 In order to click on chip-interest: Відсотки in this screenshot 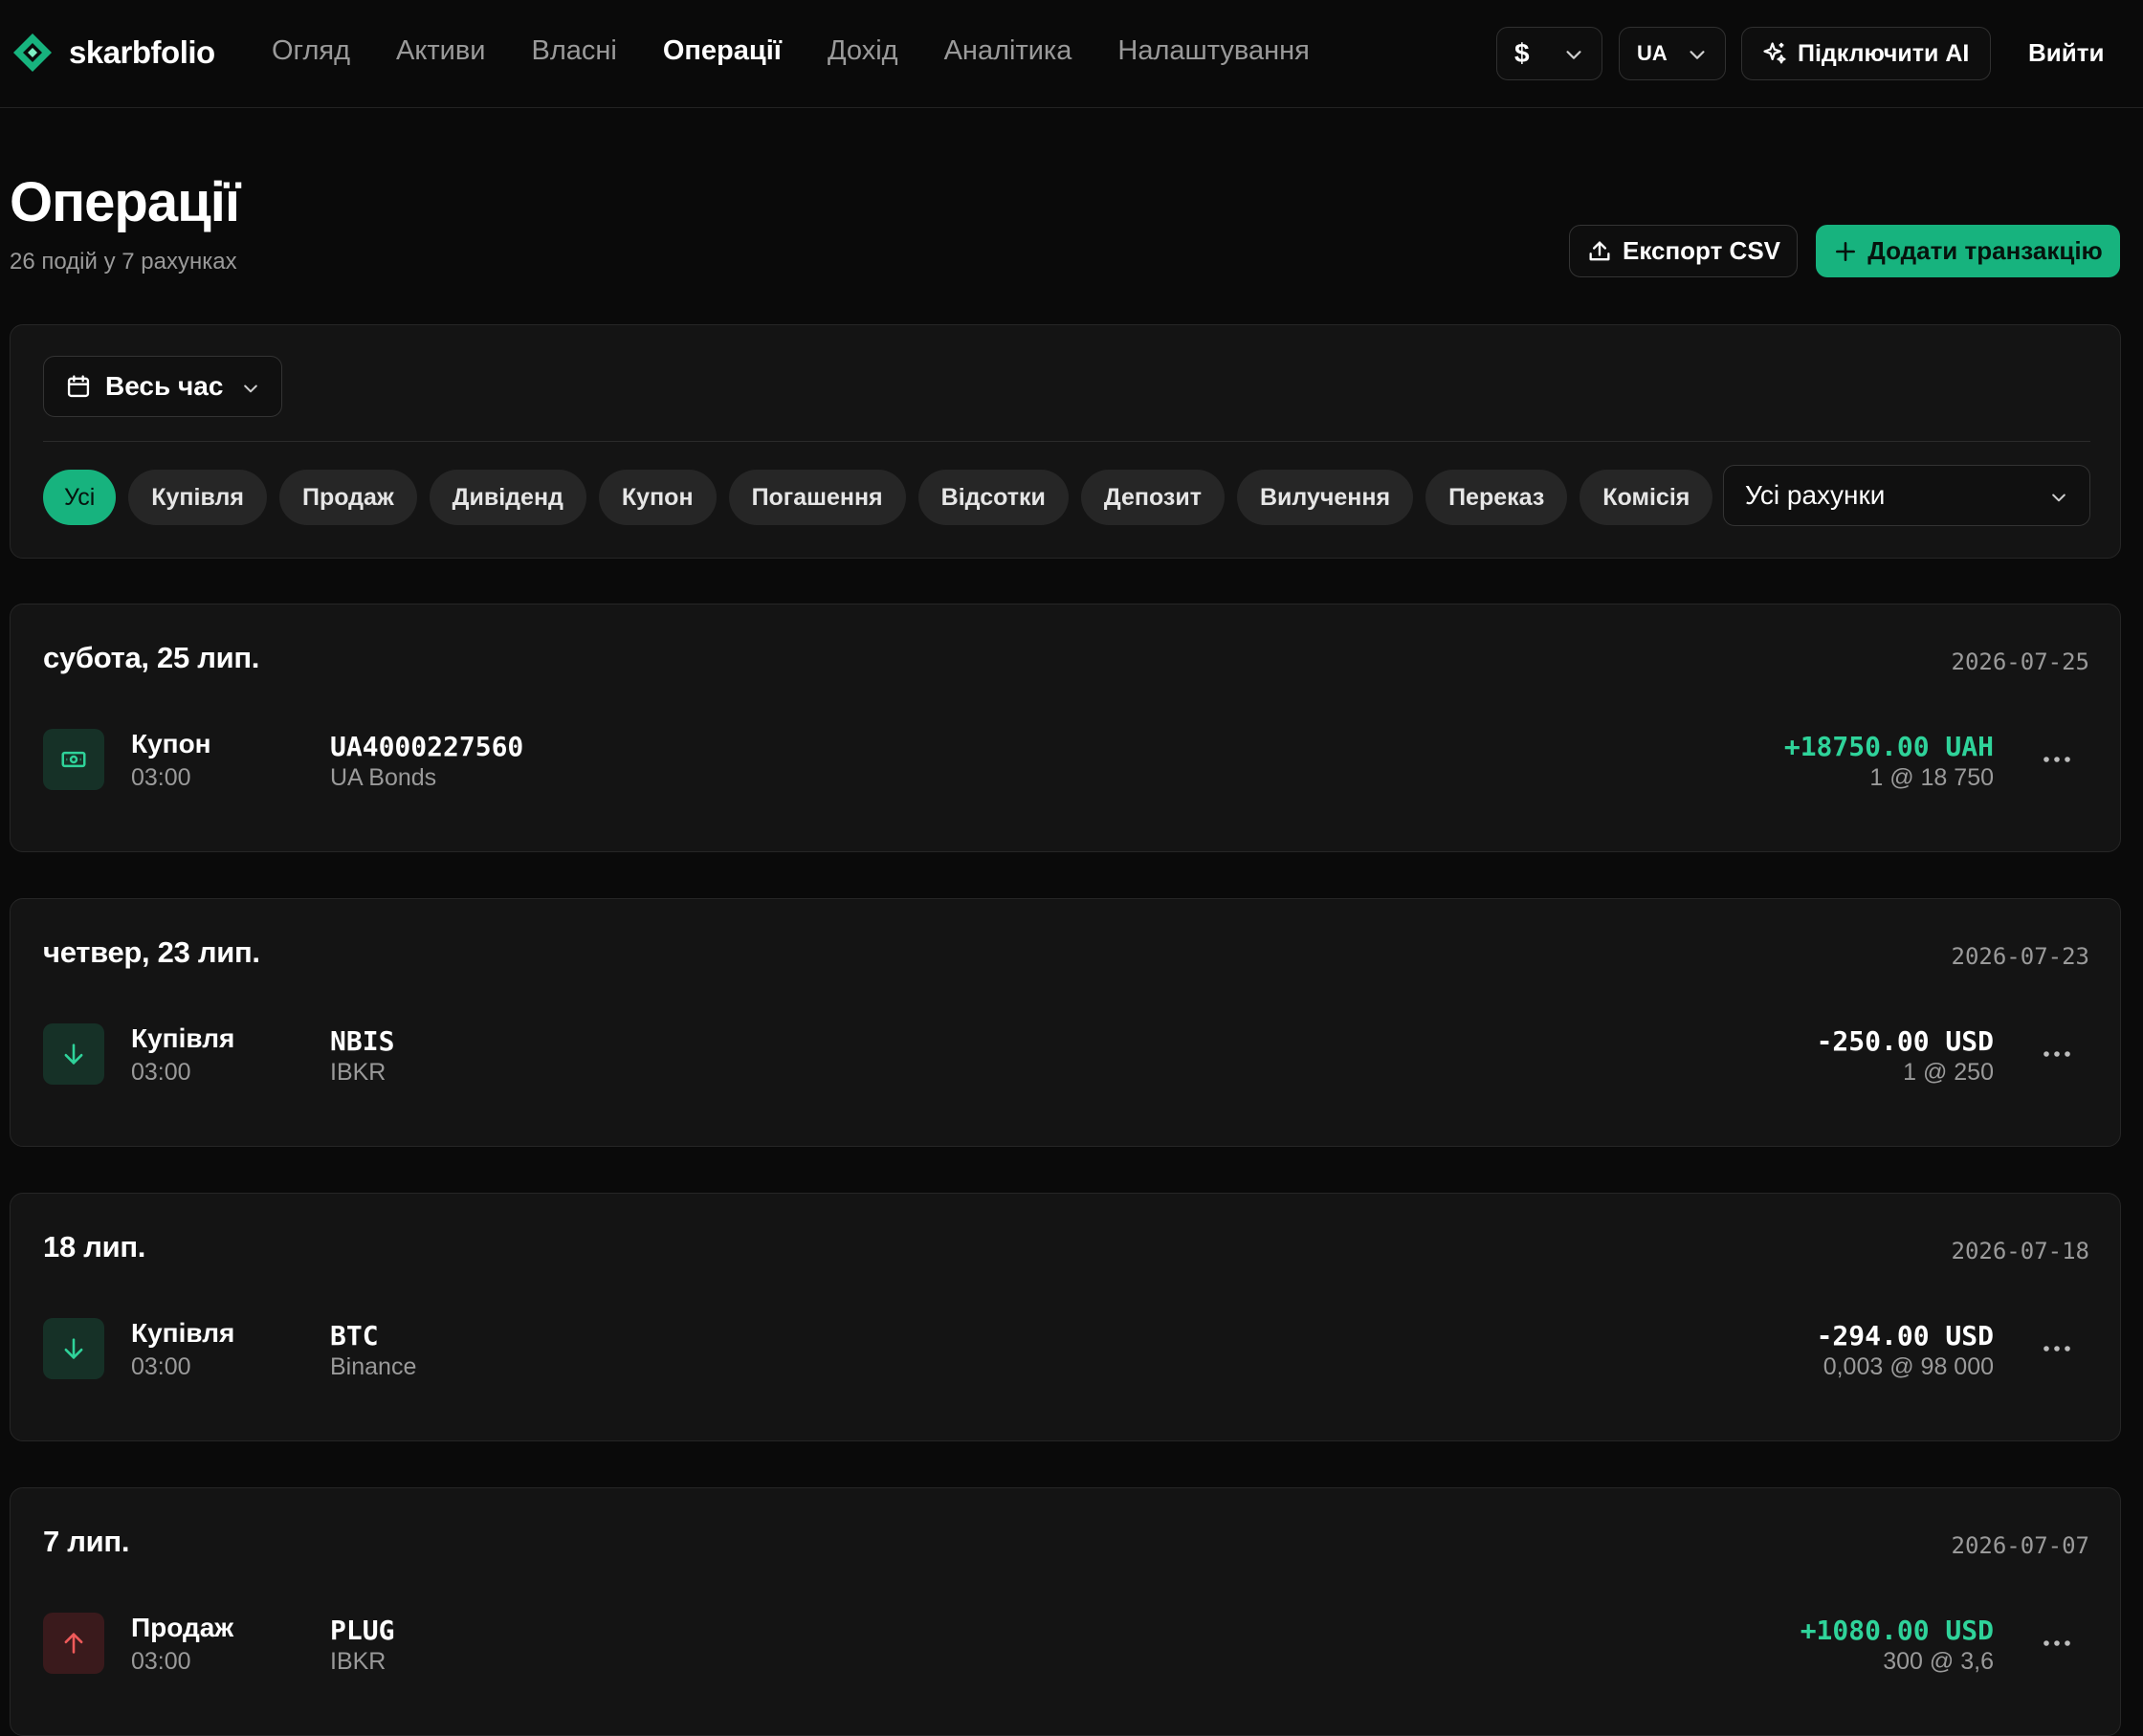, I will do `click(993, 498)`.